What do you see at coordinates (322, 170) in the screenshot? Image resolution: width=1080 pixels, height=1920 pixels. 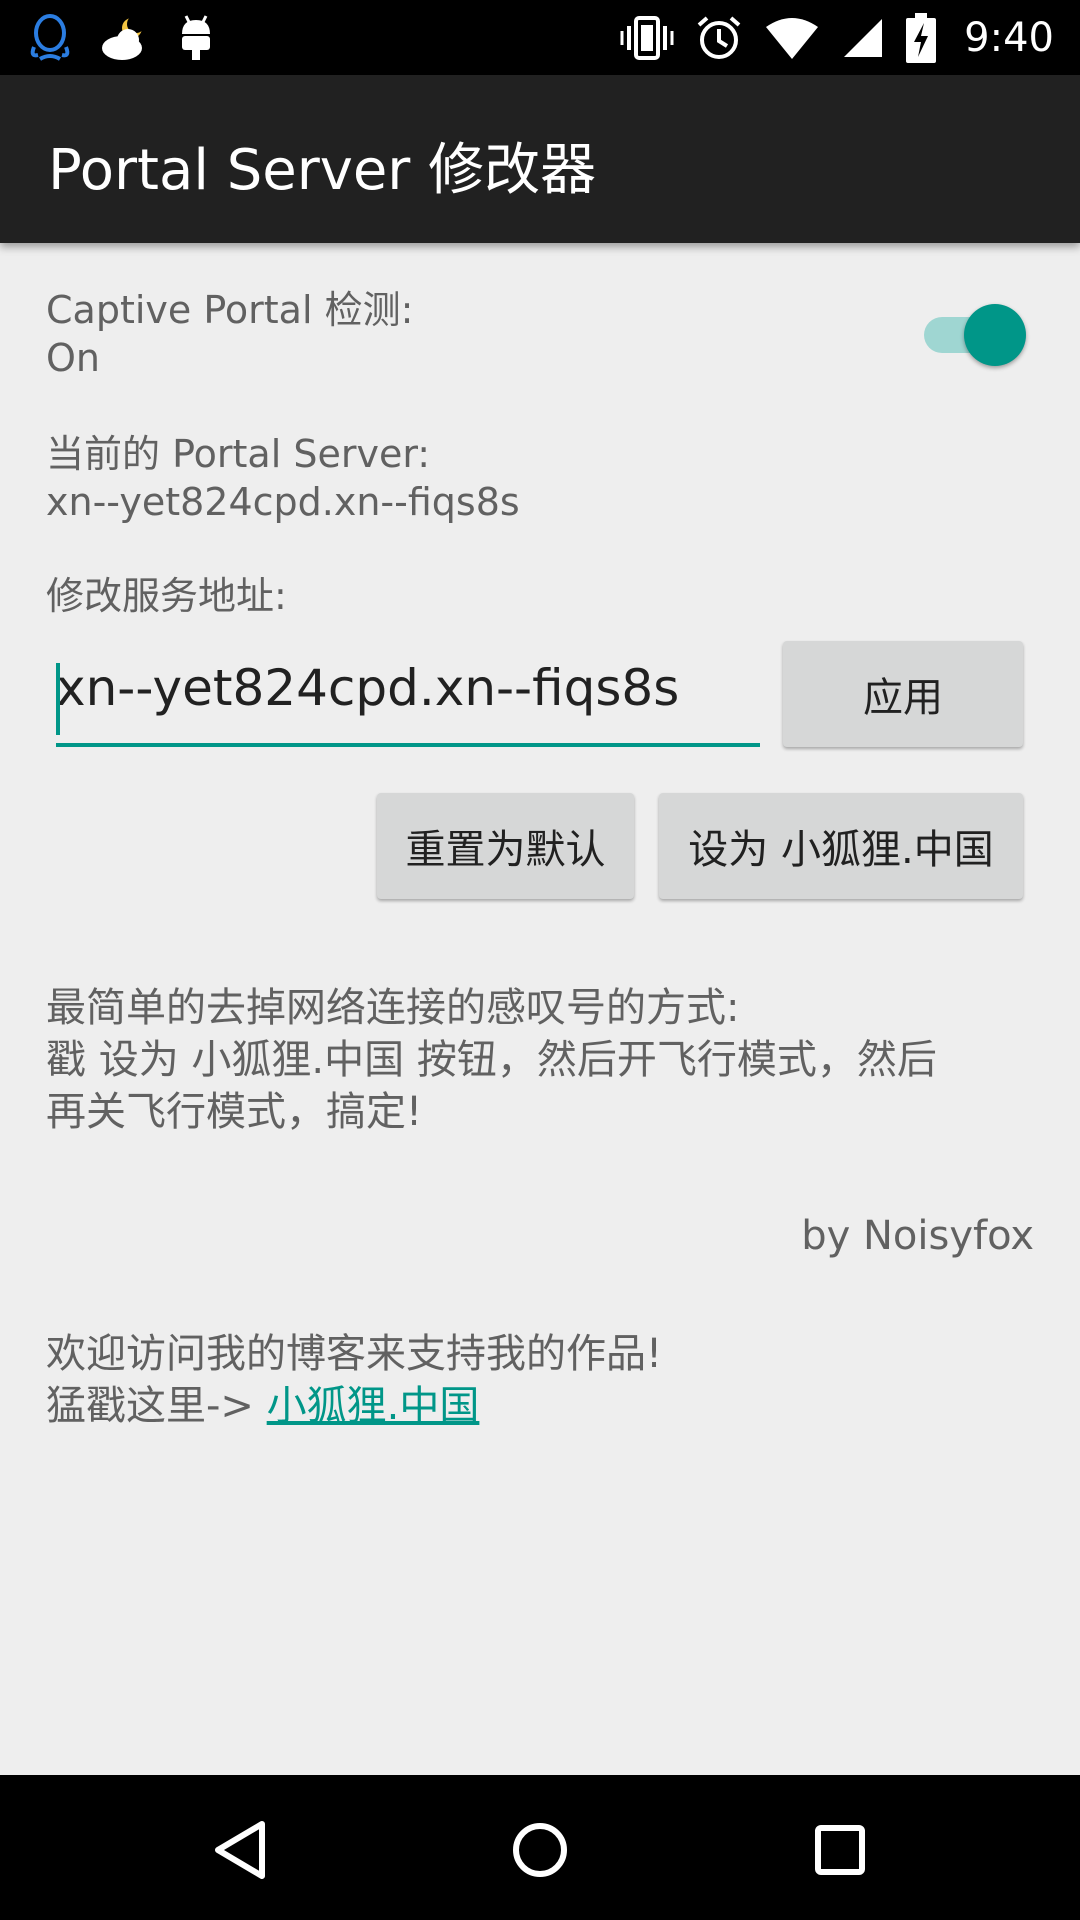 I see `app-title: Portal Server 修改器` at bounding box center [322, 170].